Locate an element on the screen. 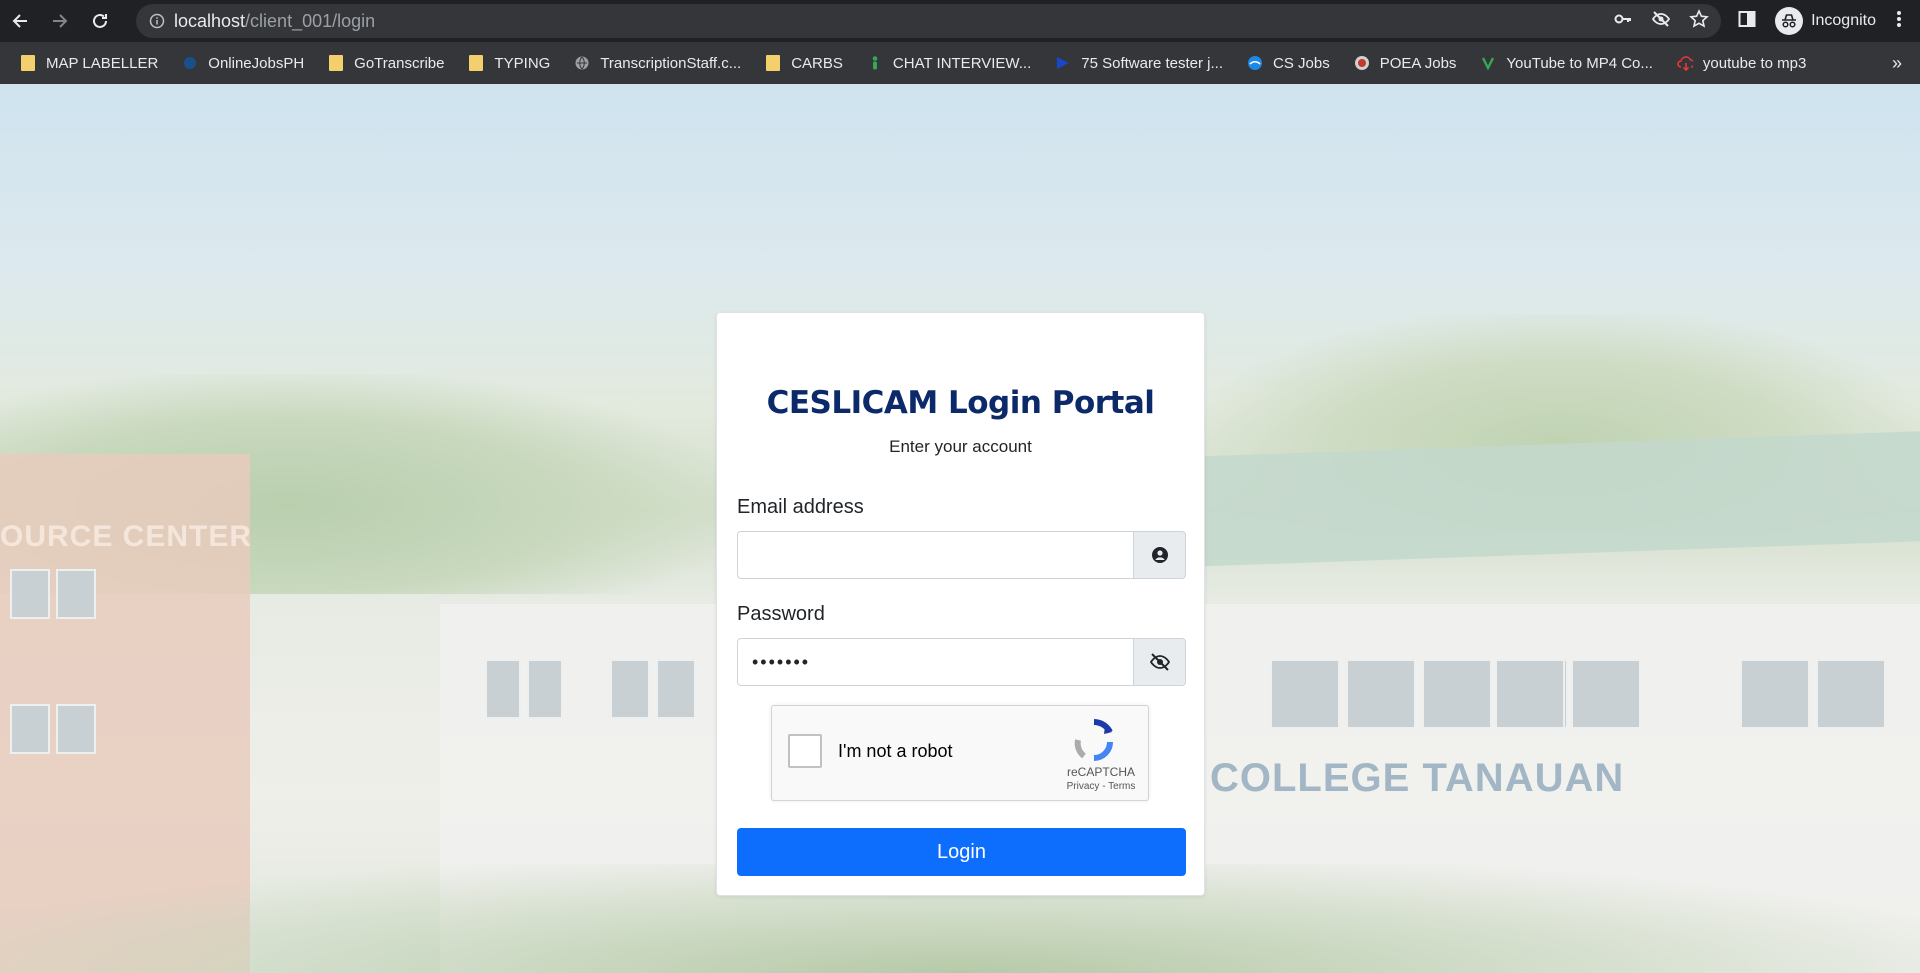 The height and width of the screenshot is (973, 1920). browser-toolbar: localhost/client_001/login Incognito is located at coordinates (960, 21).